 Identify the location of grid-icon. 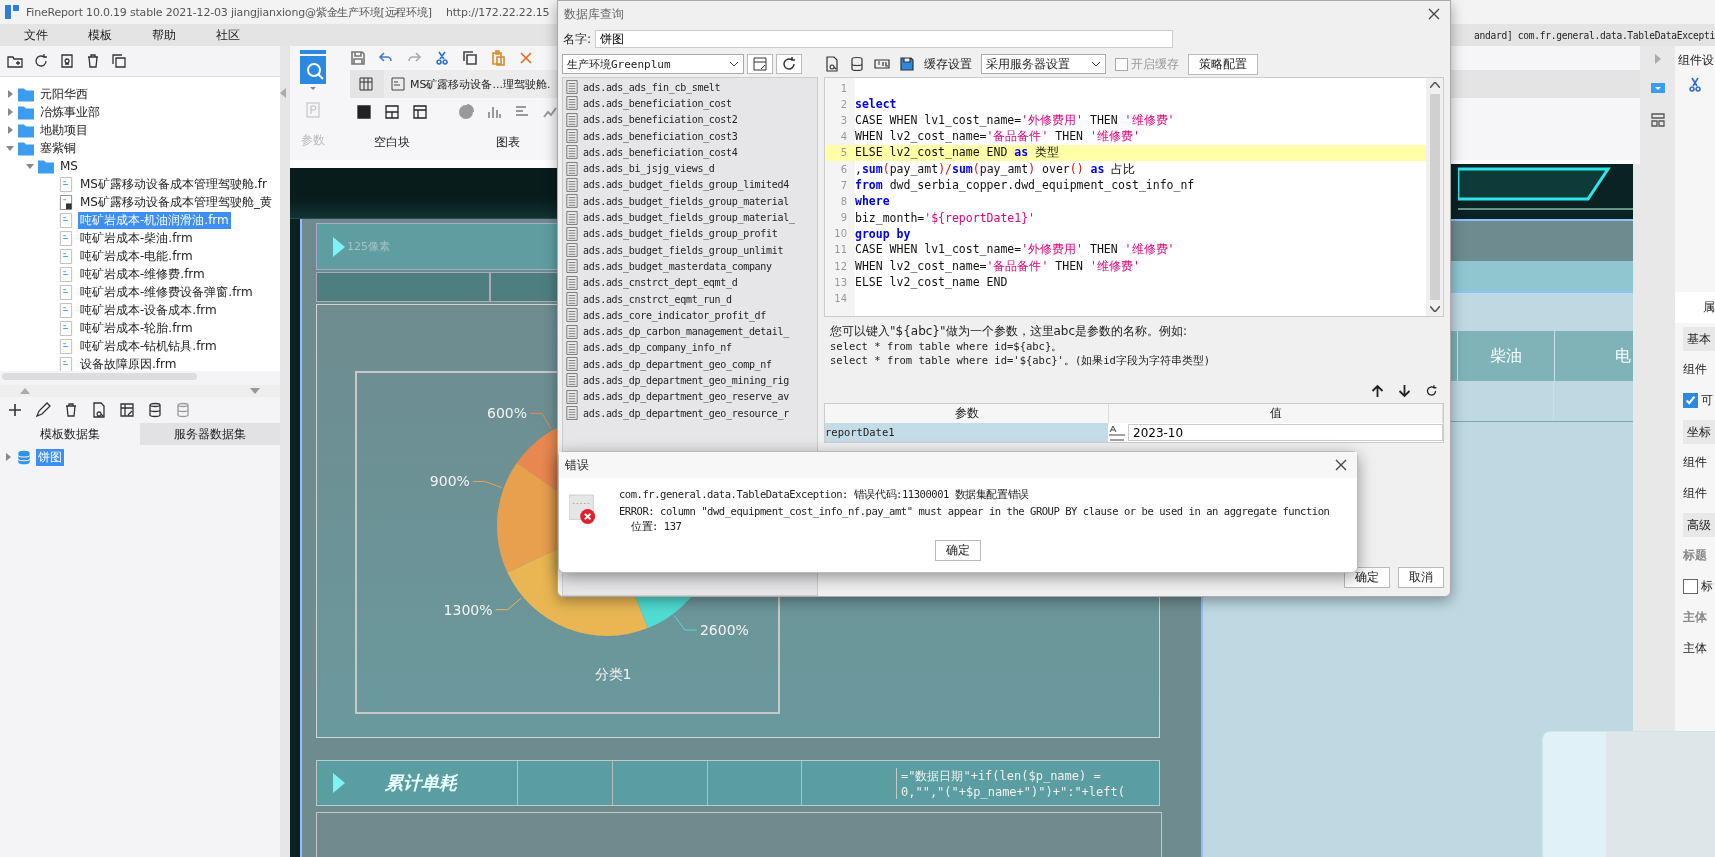
(366, 84).